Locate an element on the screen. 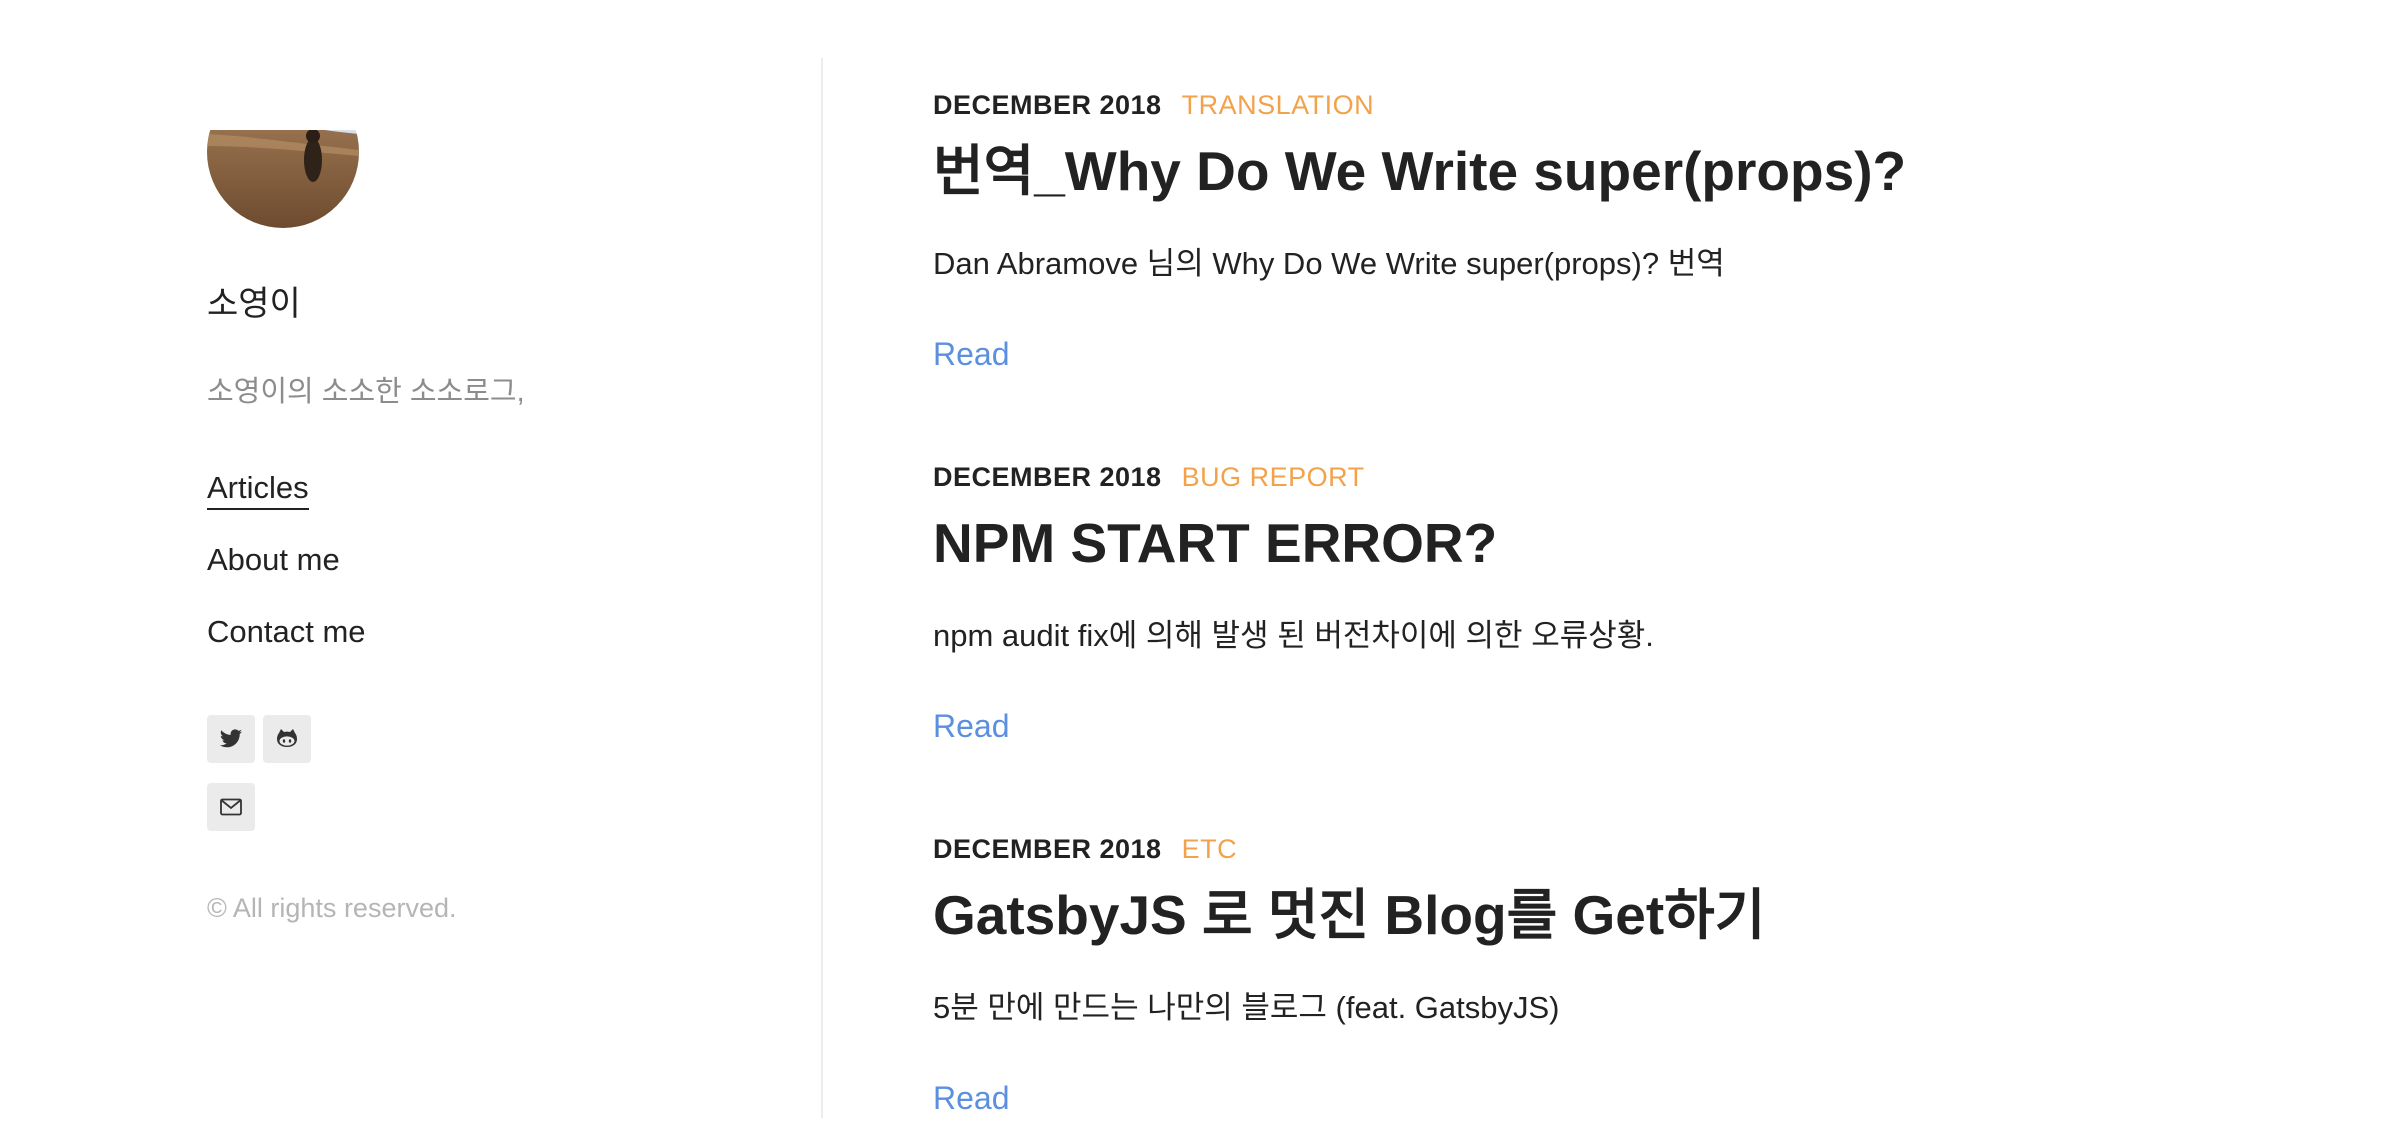  twitter-button is located at coordinates (231, 739).